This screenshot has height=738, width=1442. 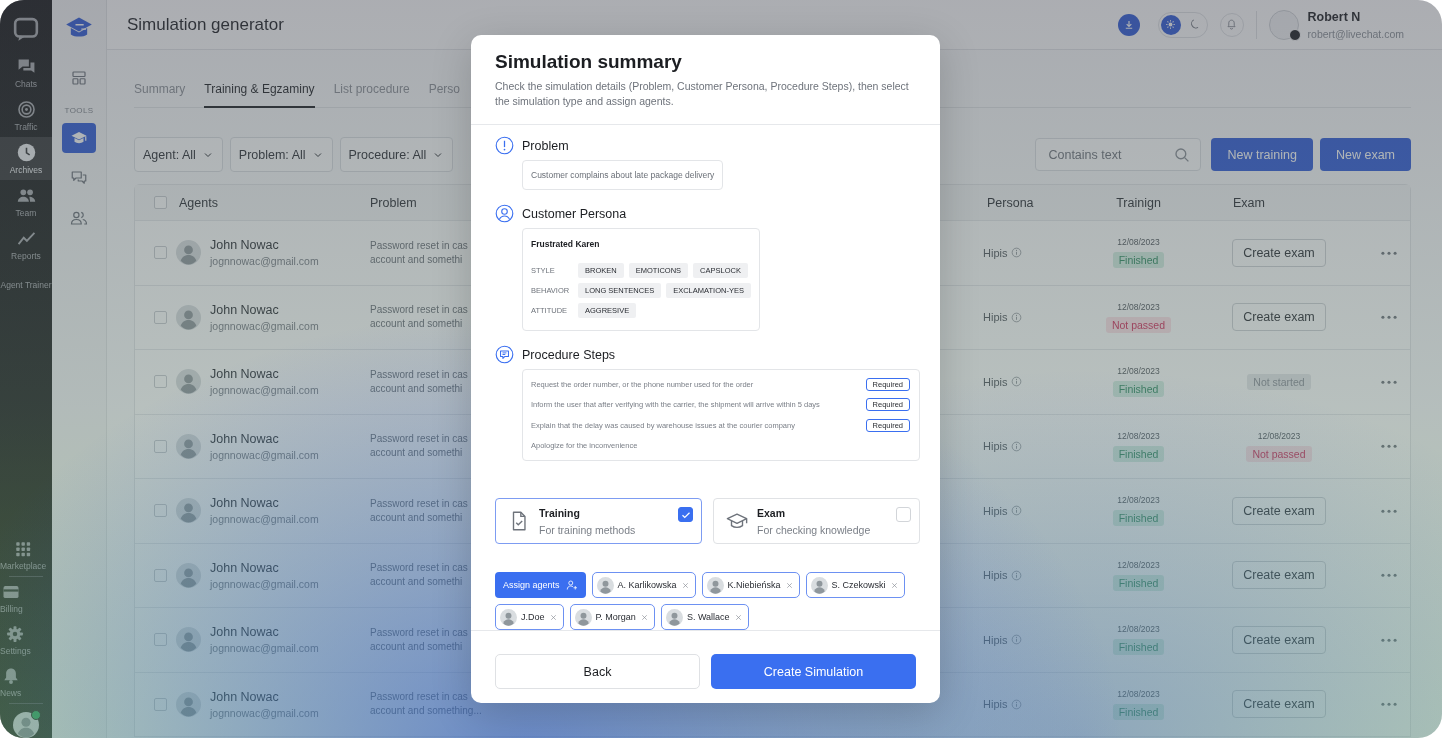 What do you see at coordinates (816, 521) in the screenshot?
I see `type-option: Exam For checking knowledge` at bounding box center [816, 521].